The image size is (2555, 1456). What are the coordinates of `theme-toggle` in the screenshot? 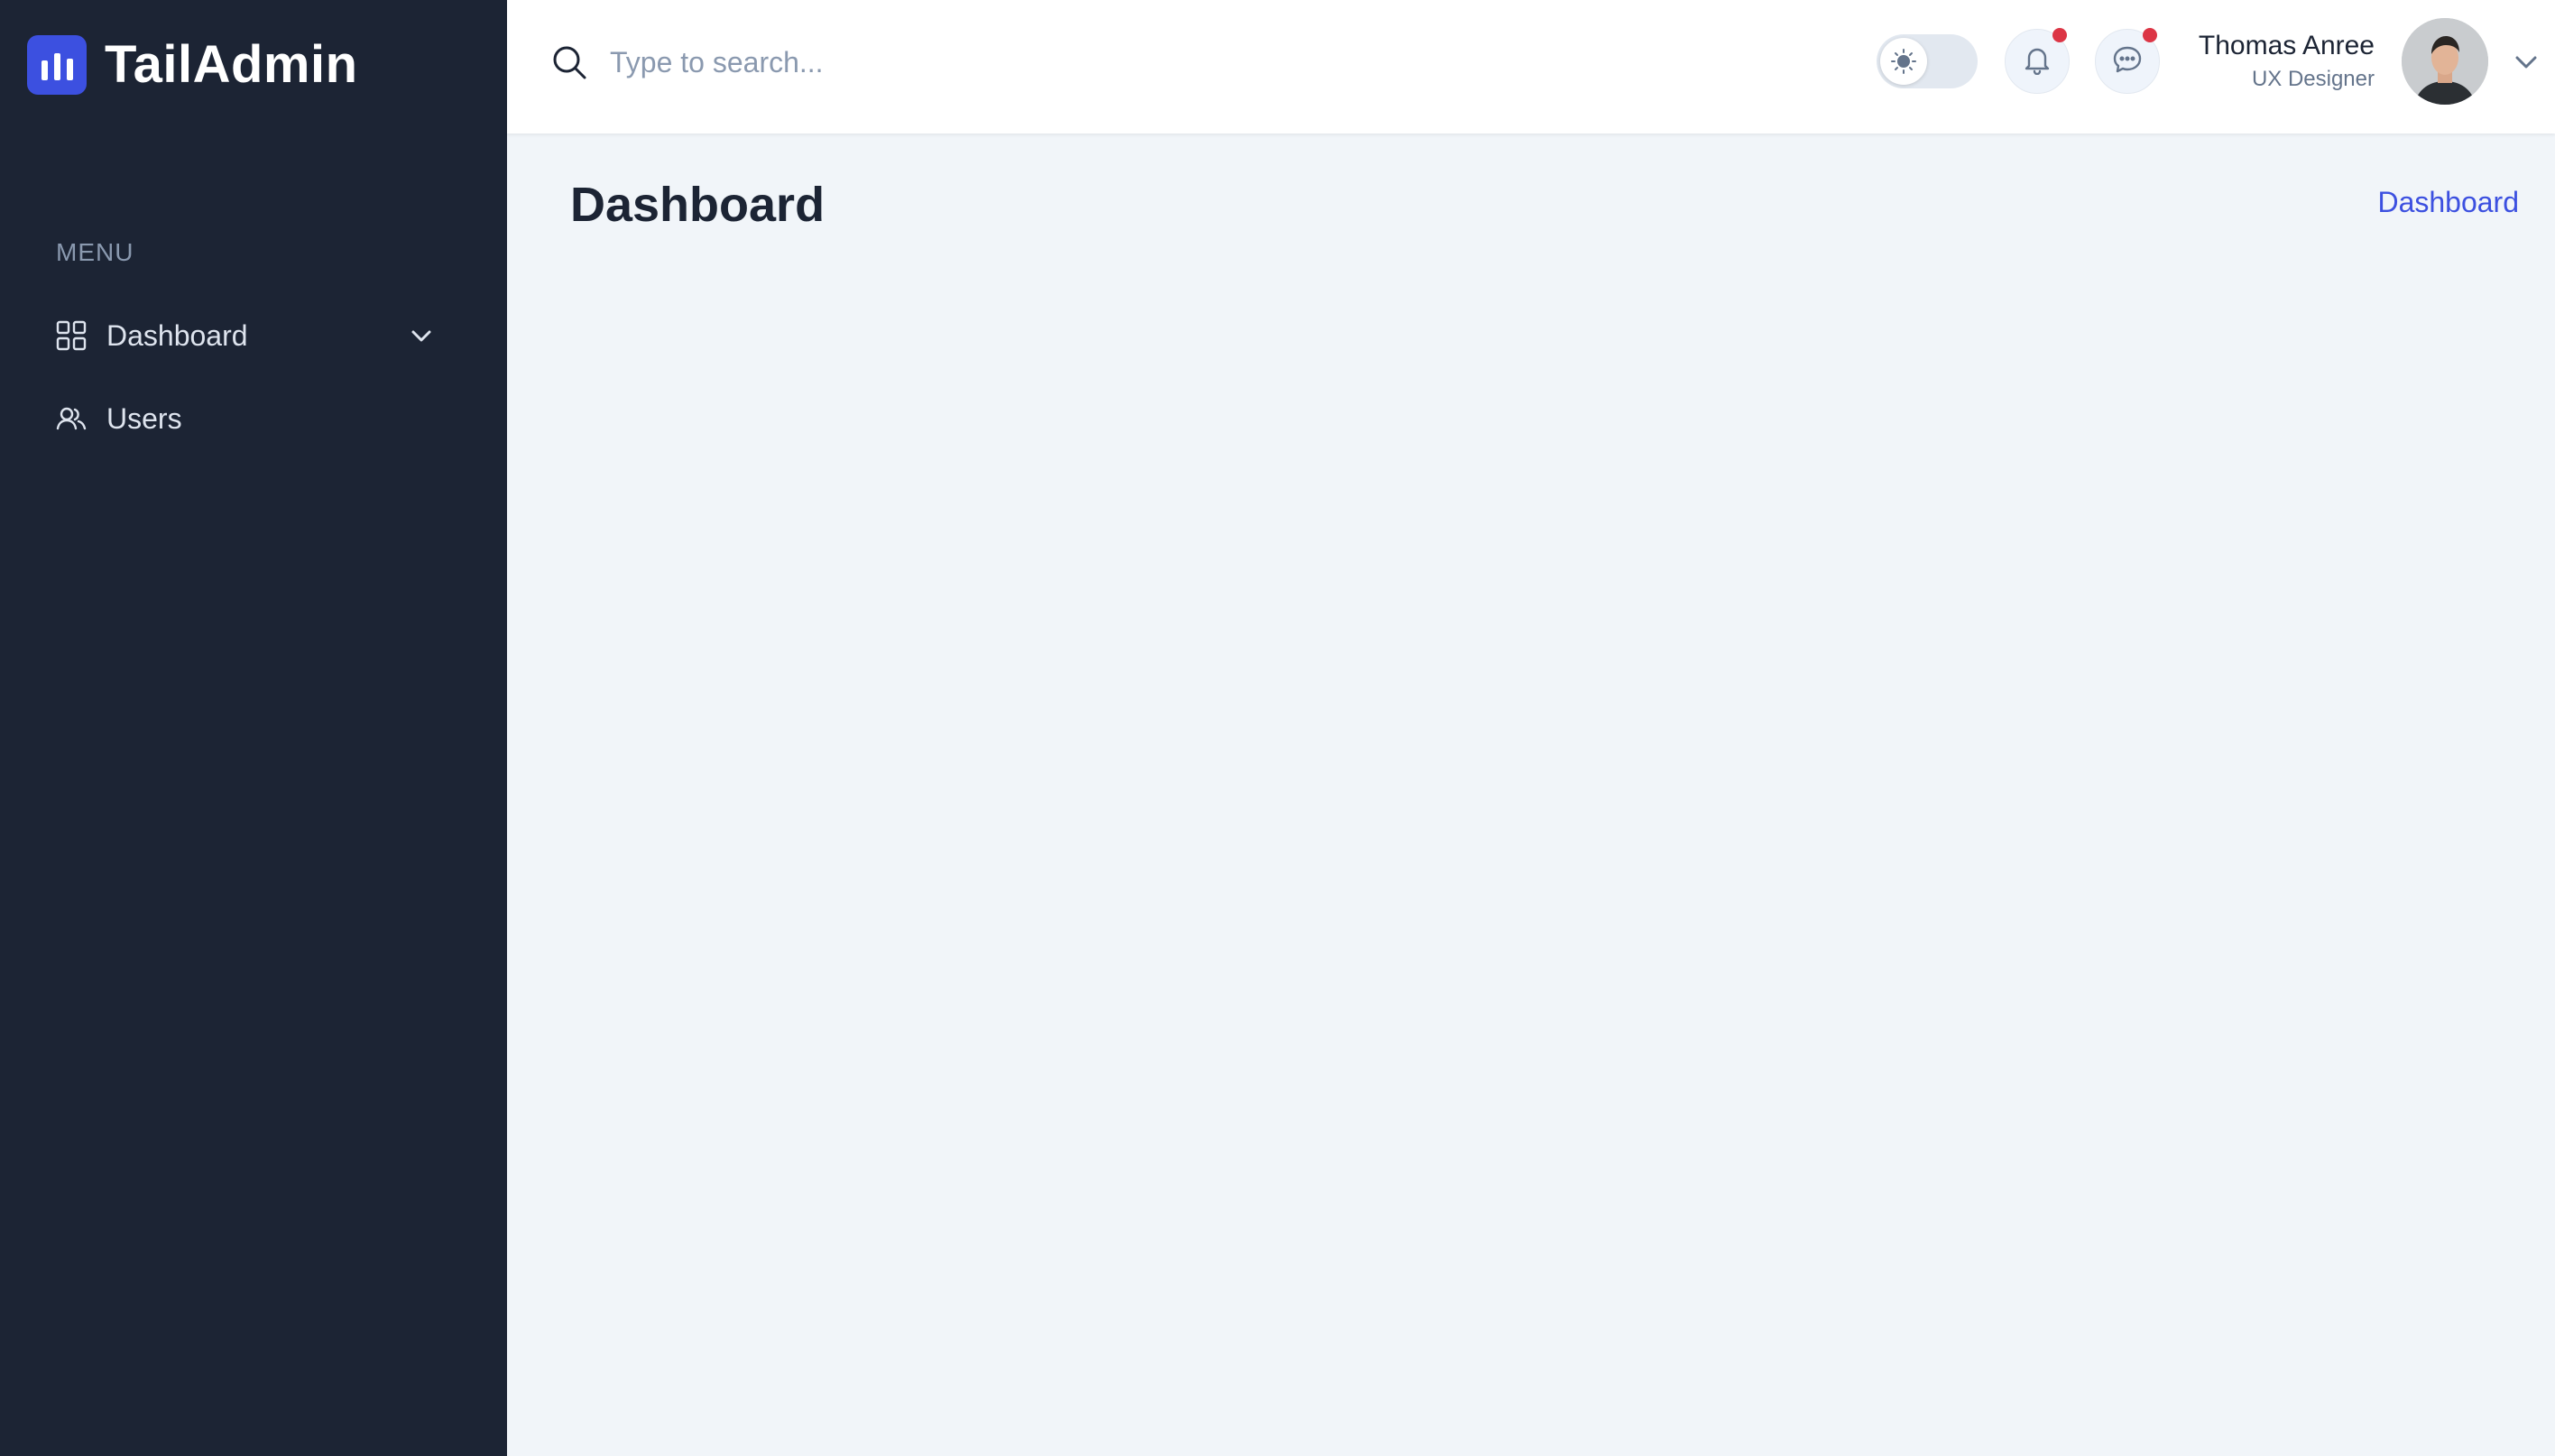 It's located at (1927, 61).